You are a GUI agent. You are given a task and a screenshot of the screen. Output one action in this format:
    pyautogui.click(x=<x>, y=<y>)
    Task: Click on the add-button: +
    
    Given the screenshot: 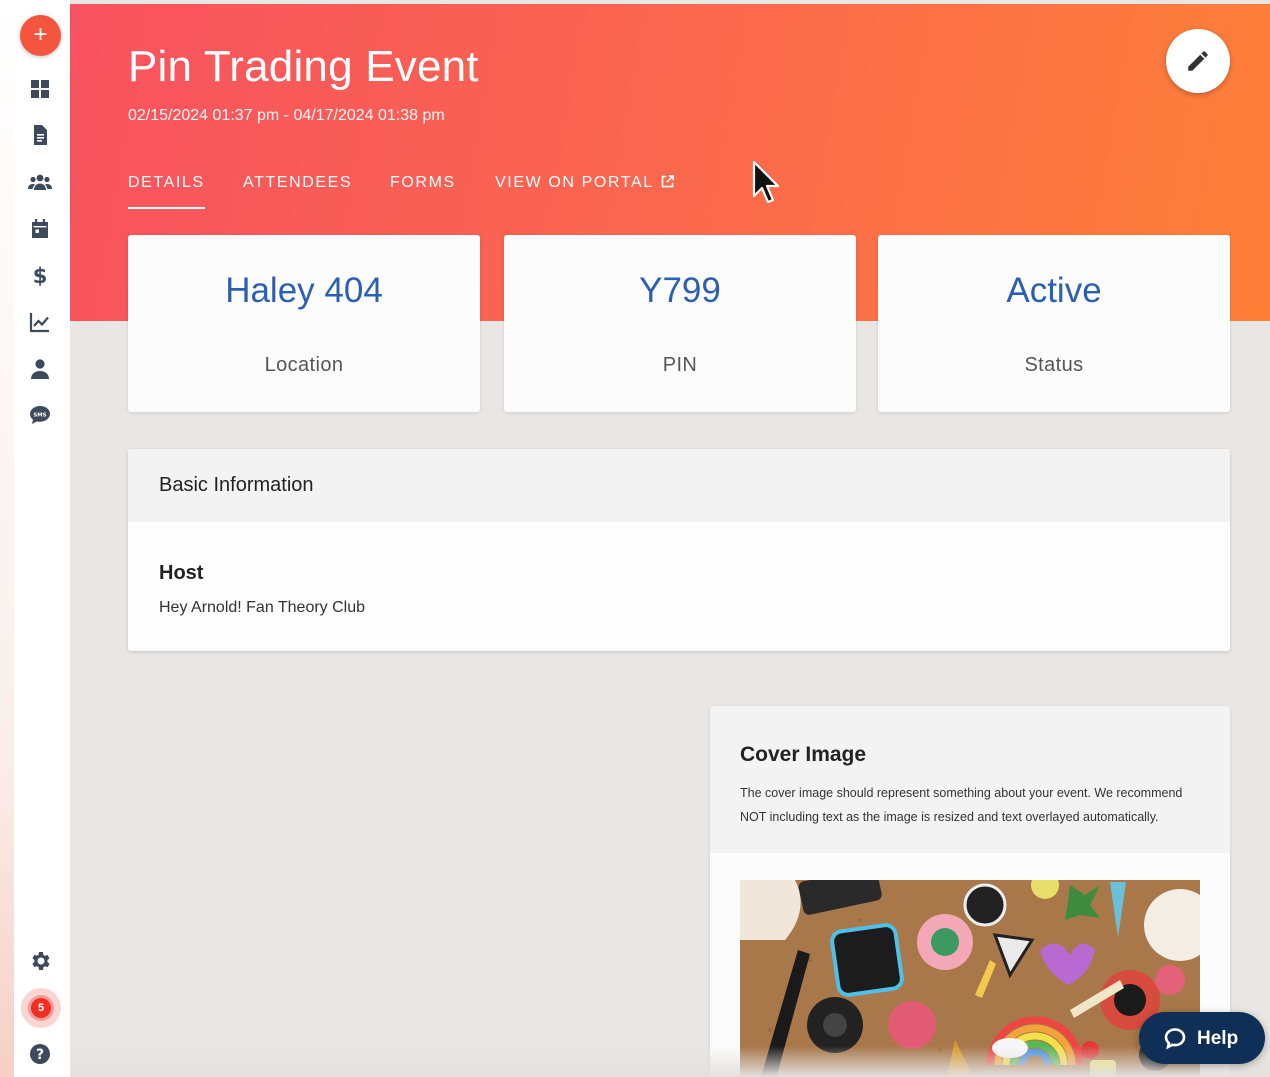 What is the action you would take?
    pyautogui.click(x=40, y=35)
    